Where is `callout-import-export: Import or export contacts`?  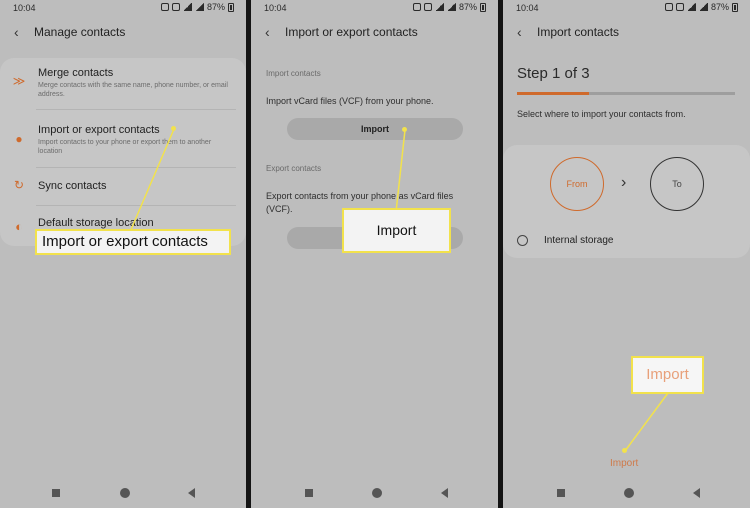 callout-import-export: Import or export contacts is located at coordinates (133, 242).